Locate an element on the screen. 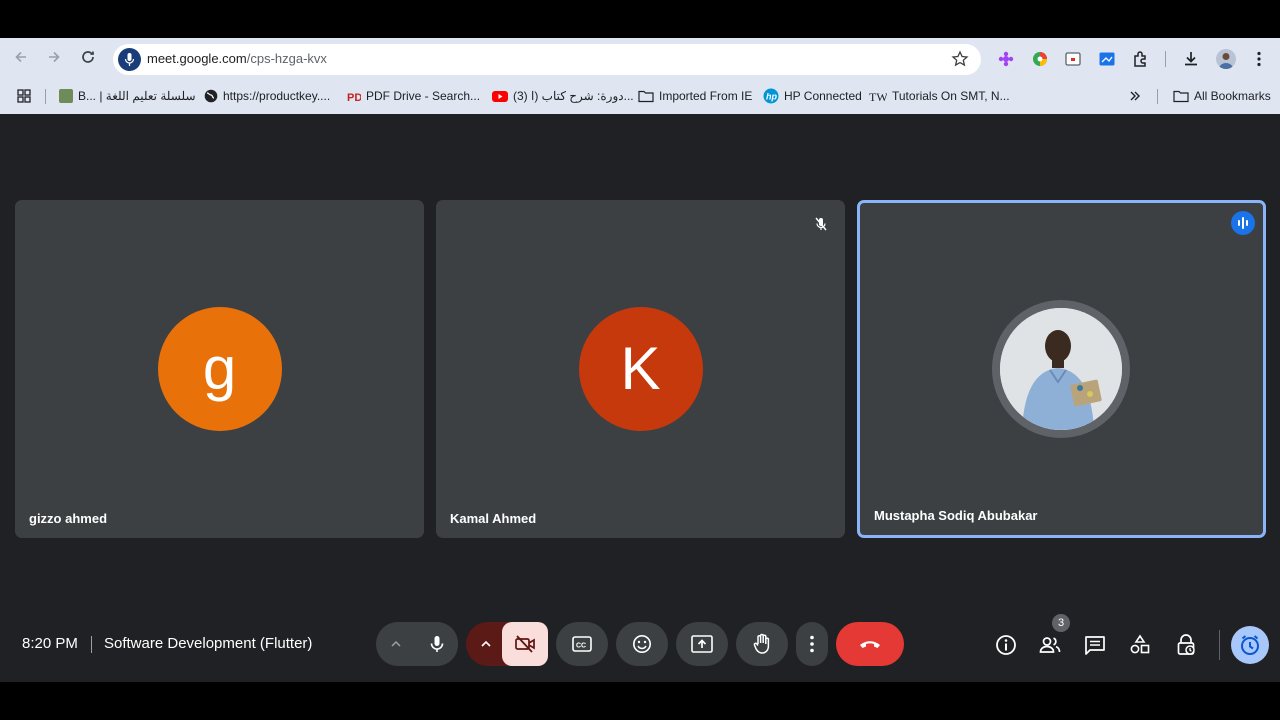 This screenshot has height=720, width=1280. meeting-details-info-icon is located at coordinates (1006, 645).